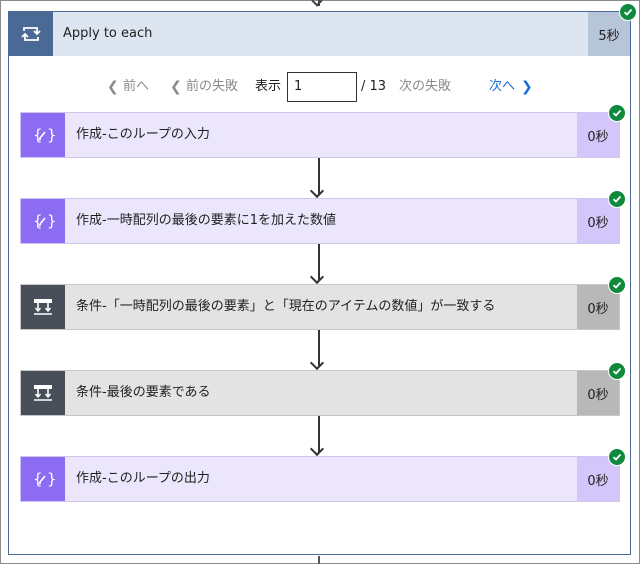  Describe the element at coordinates (113, 87) in the screenshot. I see `prev-chevron-icon: ❮` at that location.